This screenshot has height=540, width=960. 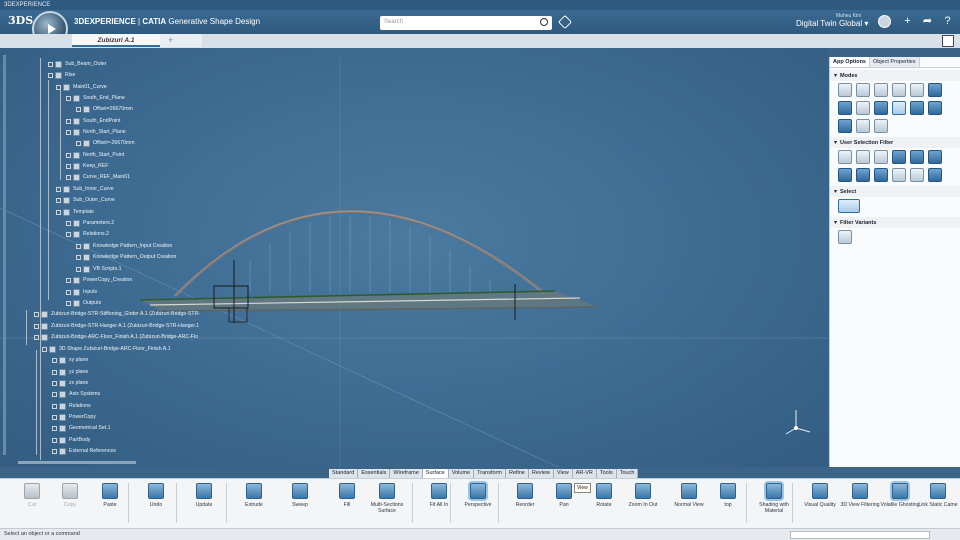 I want to click on user-info: Maheu Kim Digital Twin Global ▾, so click(x=832, y=20).